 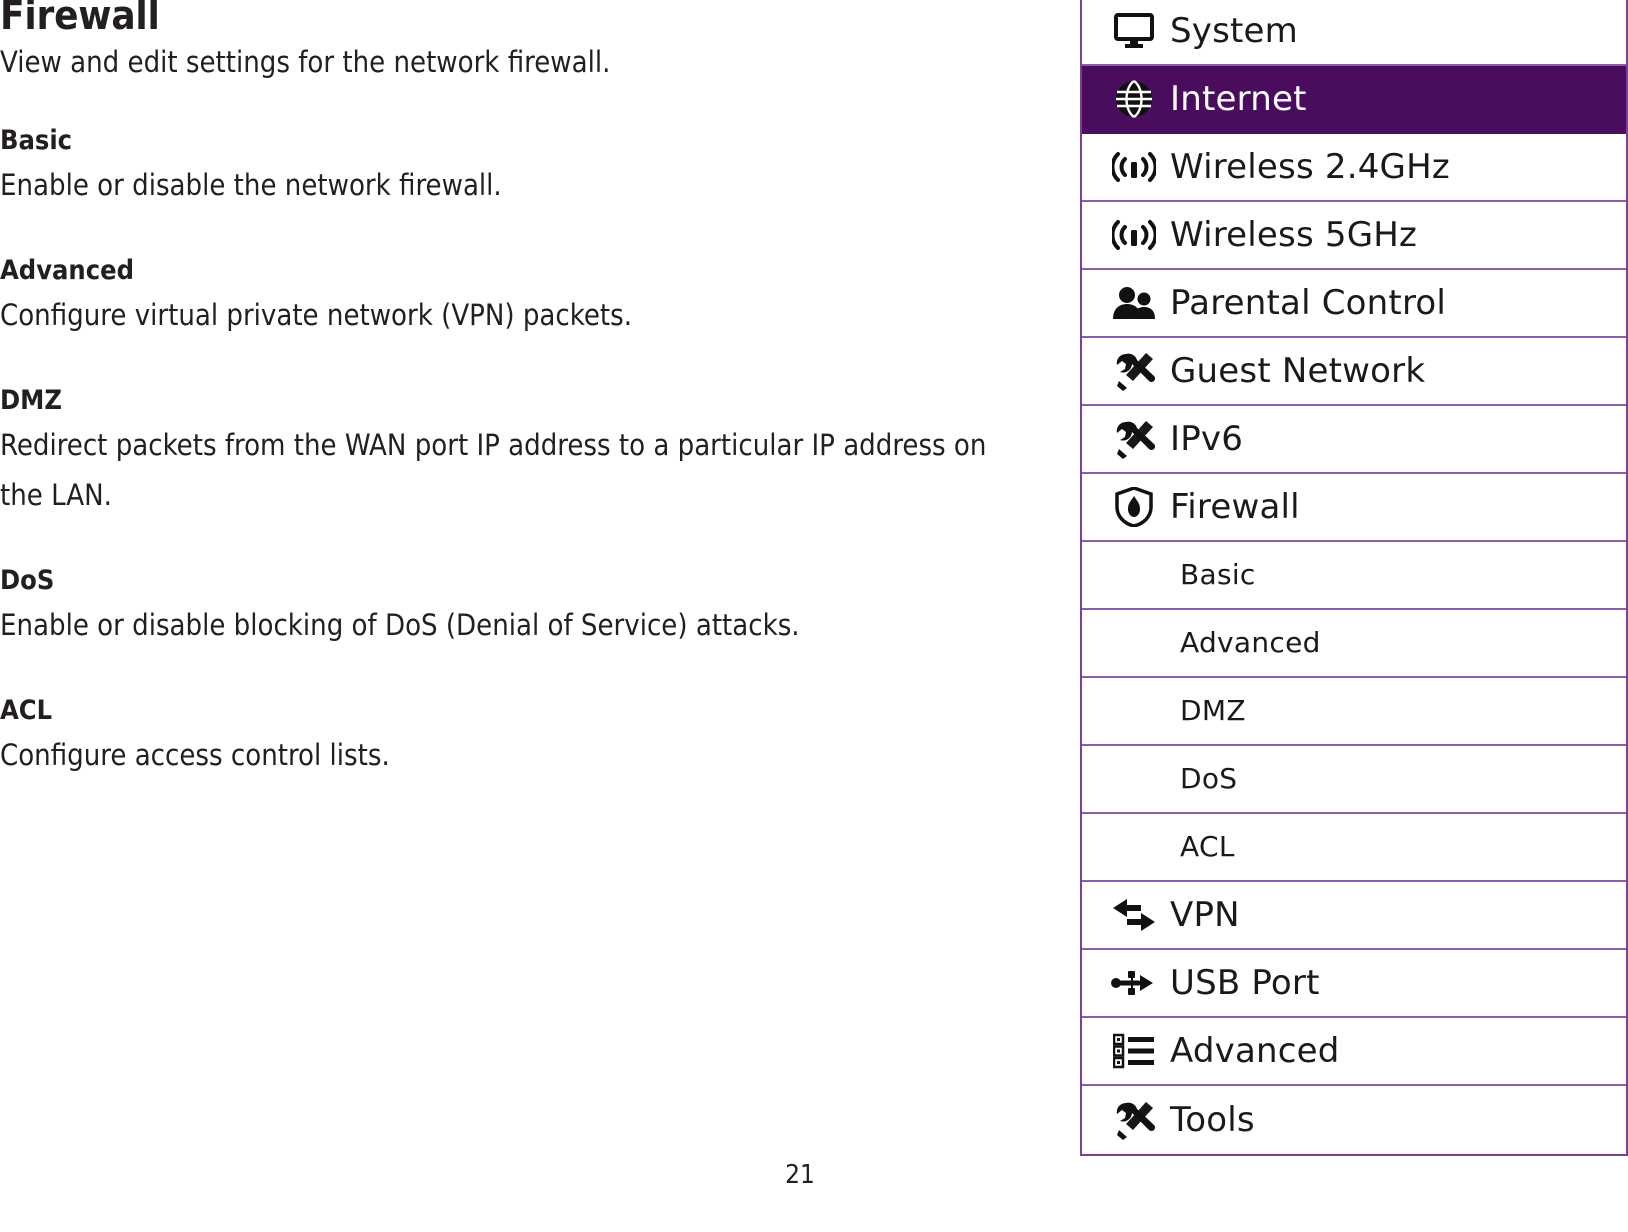 What do you see at coordinates (1134, 507) in the screenshot?
I see `shield-flame-icon` at bounding box center [1134, 507].